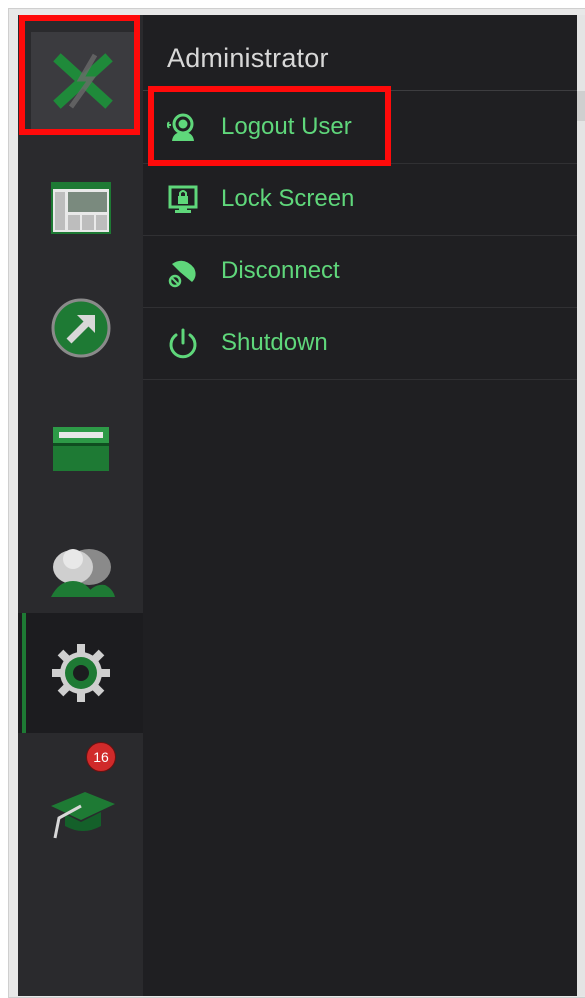 This screenshot has height=998, width=585. I want to click on users-icon, so click(82, 573).